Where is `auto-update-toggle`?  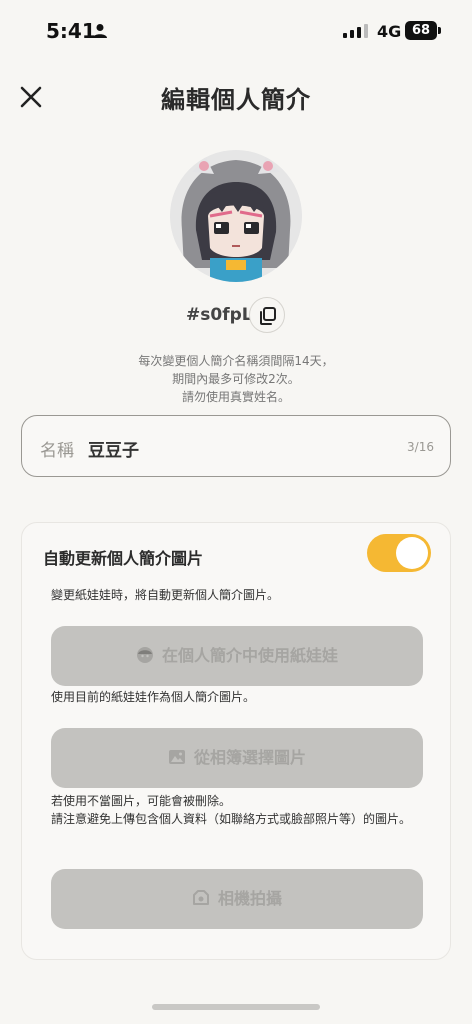 auto-update-toggle is located at coordinates (399, 553).